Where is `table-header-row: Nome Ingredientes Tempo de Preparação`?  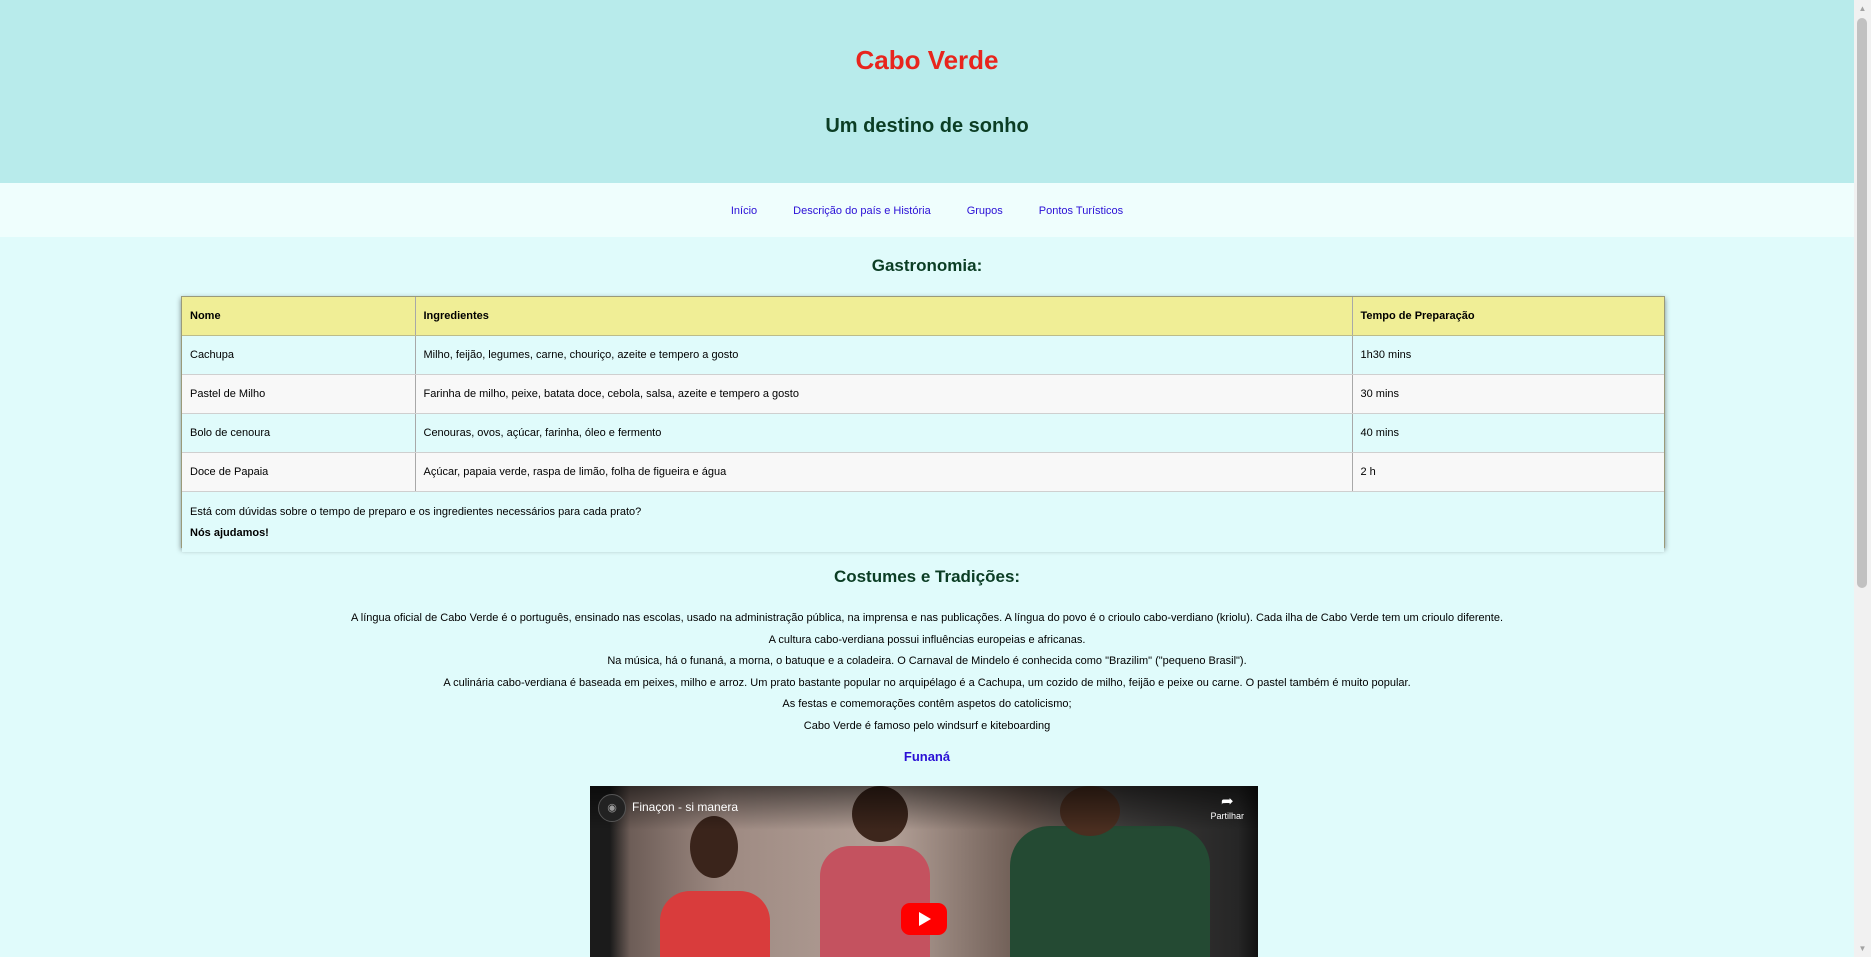
table-header-row: Nome Ingredientes Tempo de Preparação is located at coordinates (923, 316).